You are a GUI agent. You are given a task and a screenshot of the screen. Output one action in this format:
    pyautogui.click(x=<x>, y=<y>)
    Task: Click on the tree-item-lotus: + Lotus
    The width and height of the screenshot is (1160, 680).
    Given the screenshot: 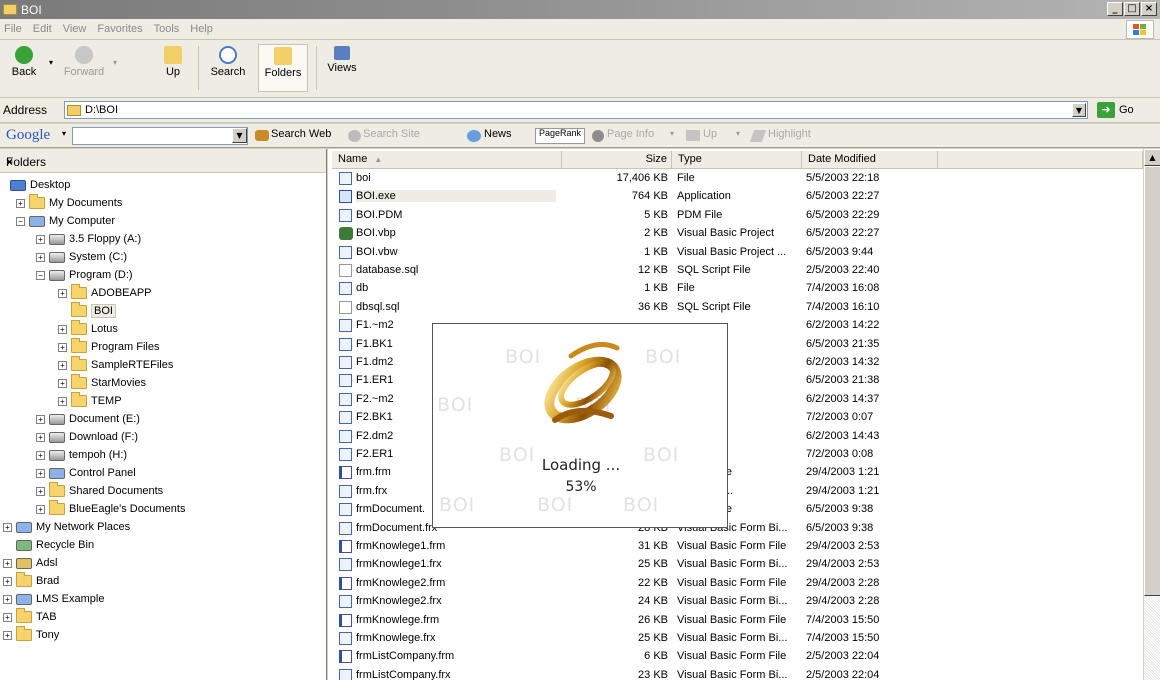 What is the action you would take?
    pyautogui.click(x=88, y=329)
    